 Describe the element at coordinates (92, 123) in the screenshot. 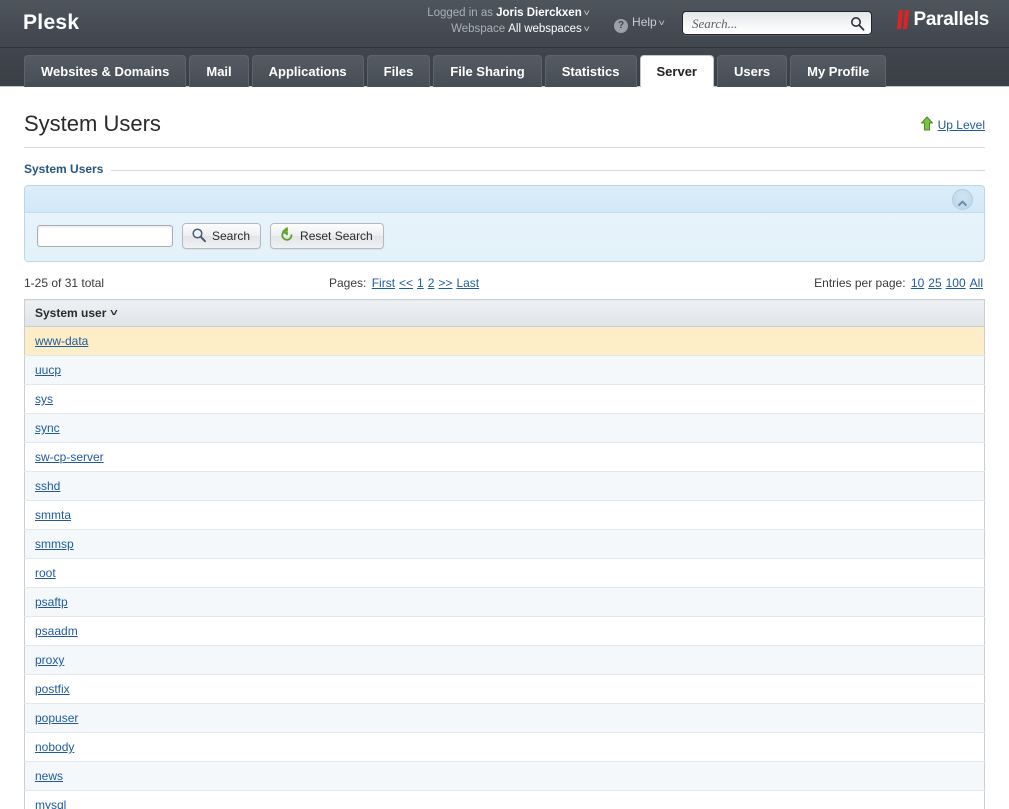

I see `page-title: System Users` at that location.